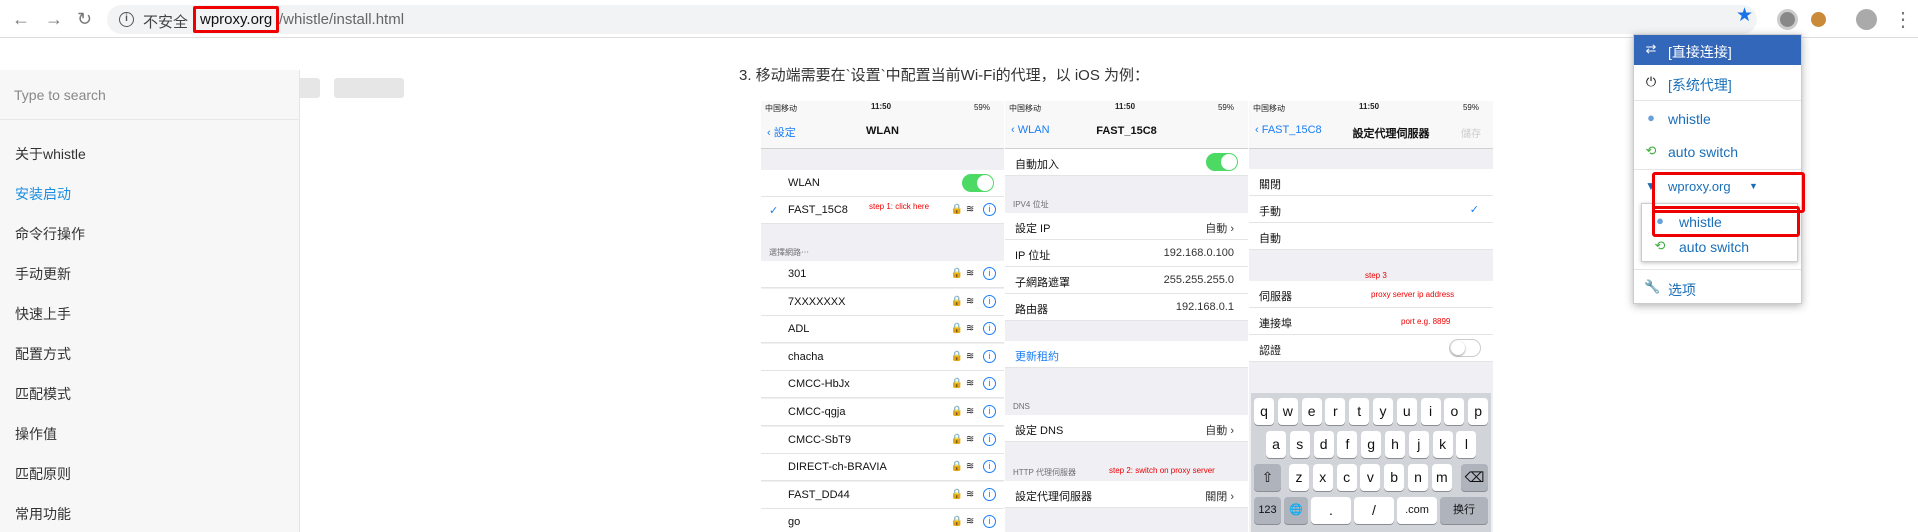 This screenshot has width=1918, height=532. I want to click on keyboard-key: a, so click(1276, 444).